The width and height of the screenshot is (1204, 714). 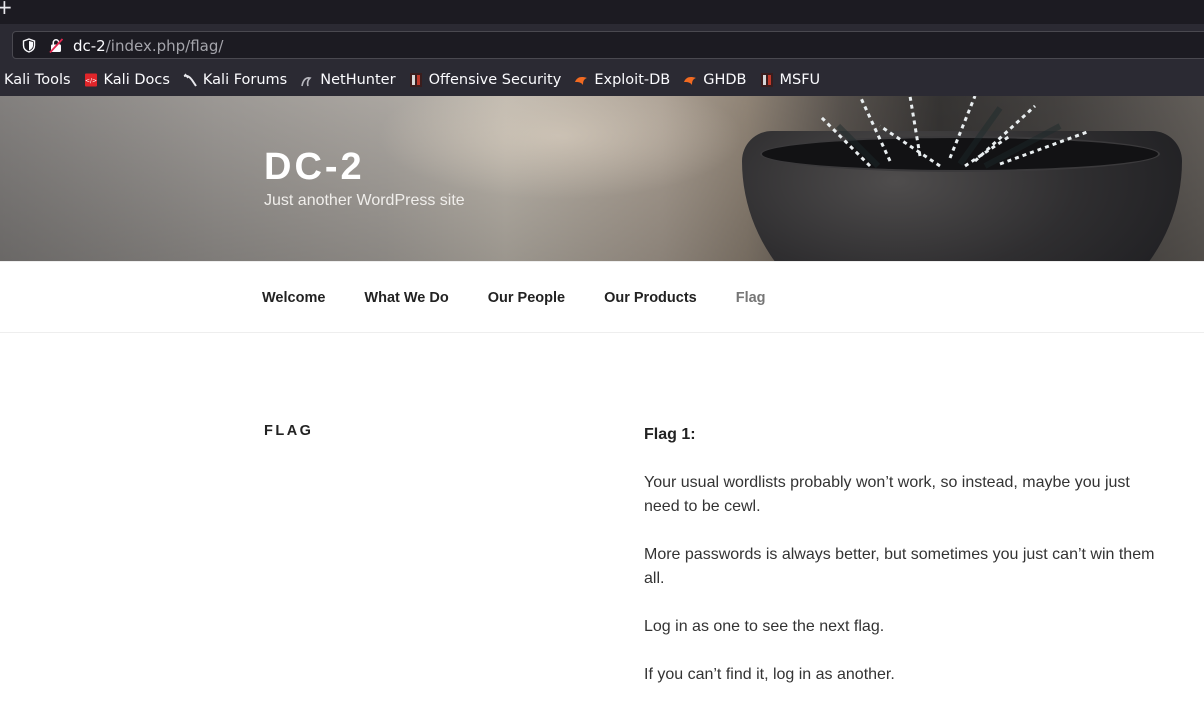 I want to click on bookmark-exploit-db: Exploit-DB, so click(x=622, y=80).